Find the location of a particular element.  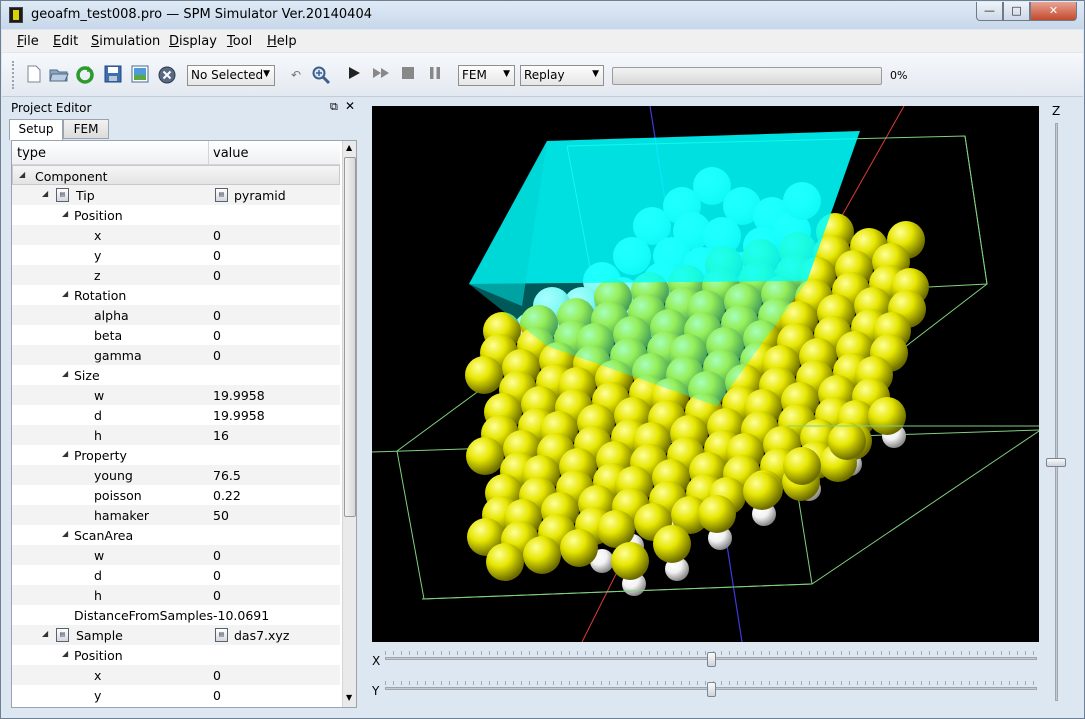

tab-fem: FEM is located at coordinates (86, 129).